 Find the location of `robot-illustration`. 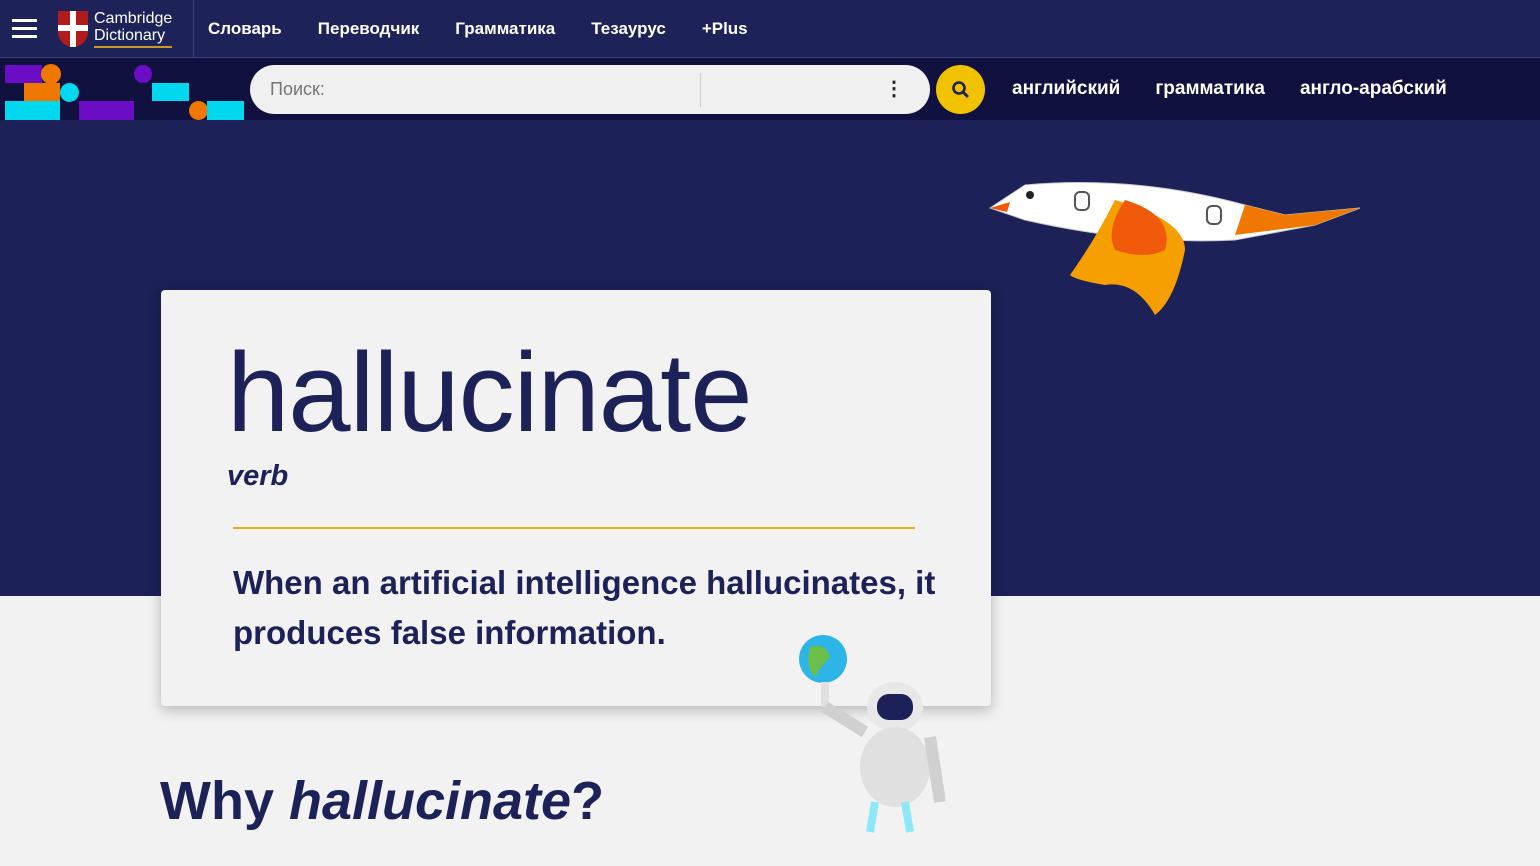

robot-illustration is located at coordinates (872, 734).